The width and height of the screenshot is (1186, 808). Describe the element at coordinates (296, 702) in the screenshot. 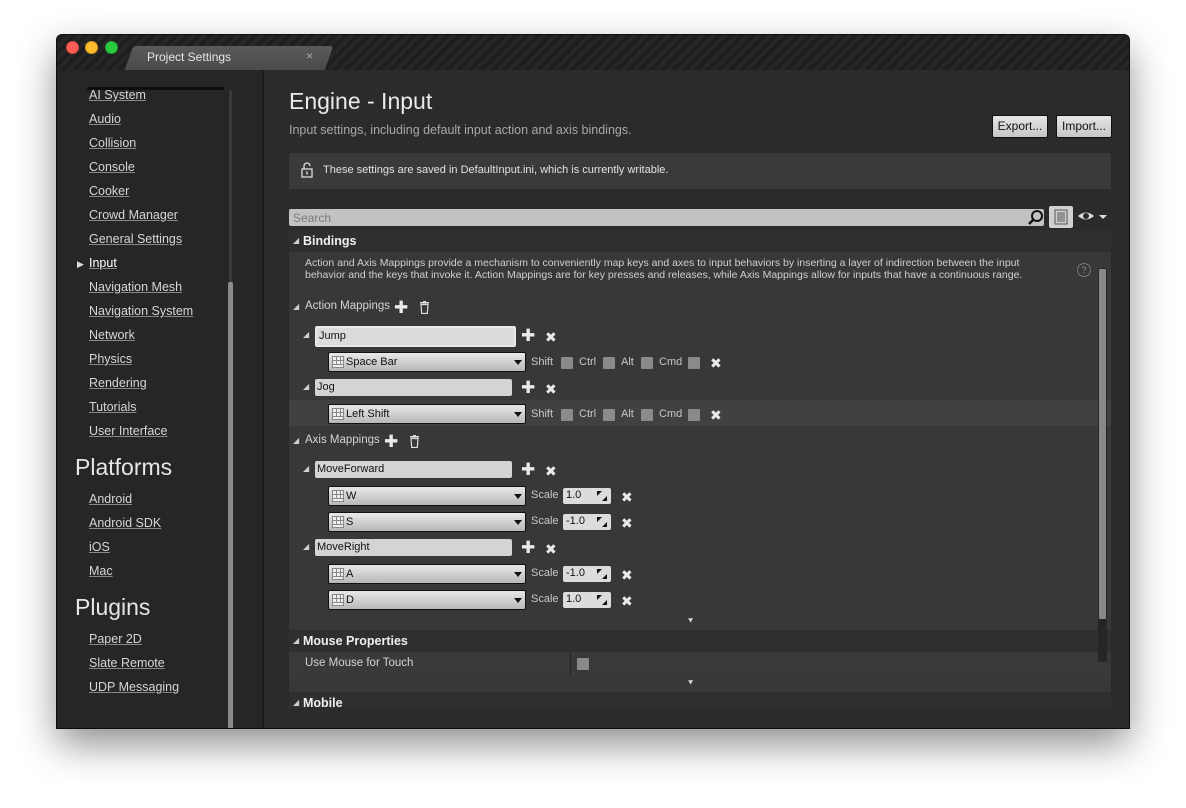

I see `collapse-icon: ◢` at that location.